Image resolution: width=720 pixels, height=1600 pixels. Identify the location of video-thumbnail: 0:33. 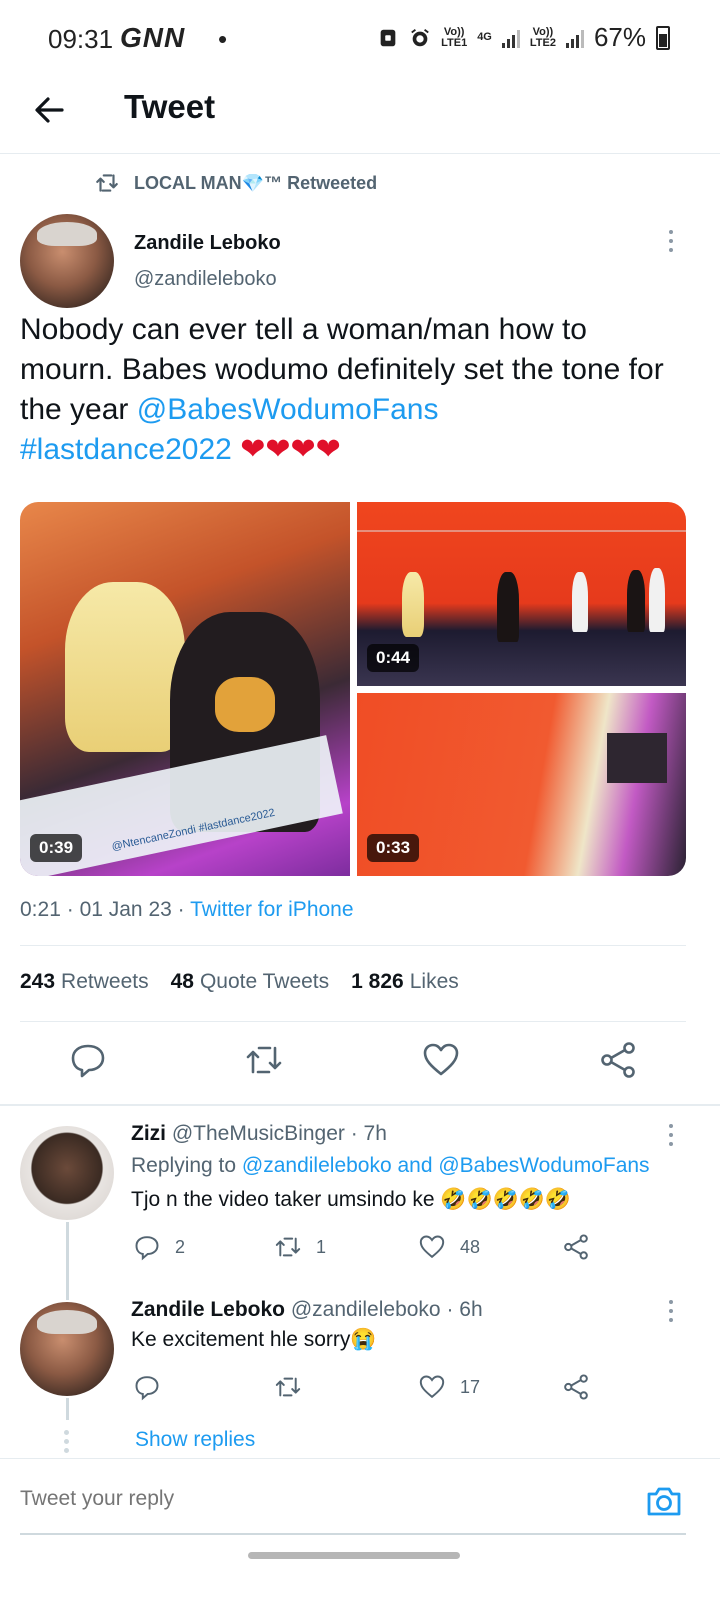
(521, 784).